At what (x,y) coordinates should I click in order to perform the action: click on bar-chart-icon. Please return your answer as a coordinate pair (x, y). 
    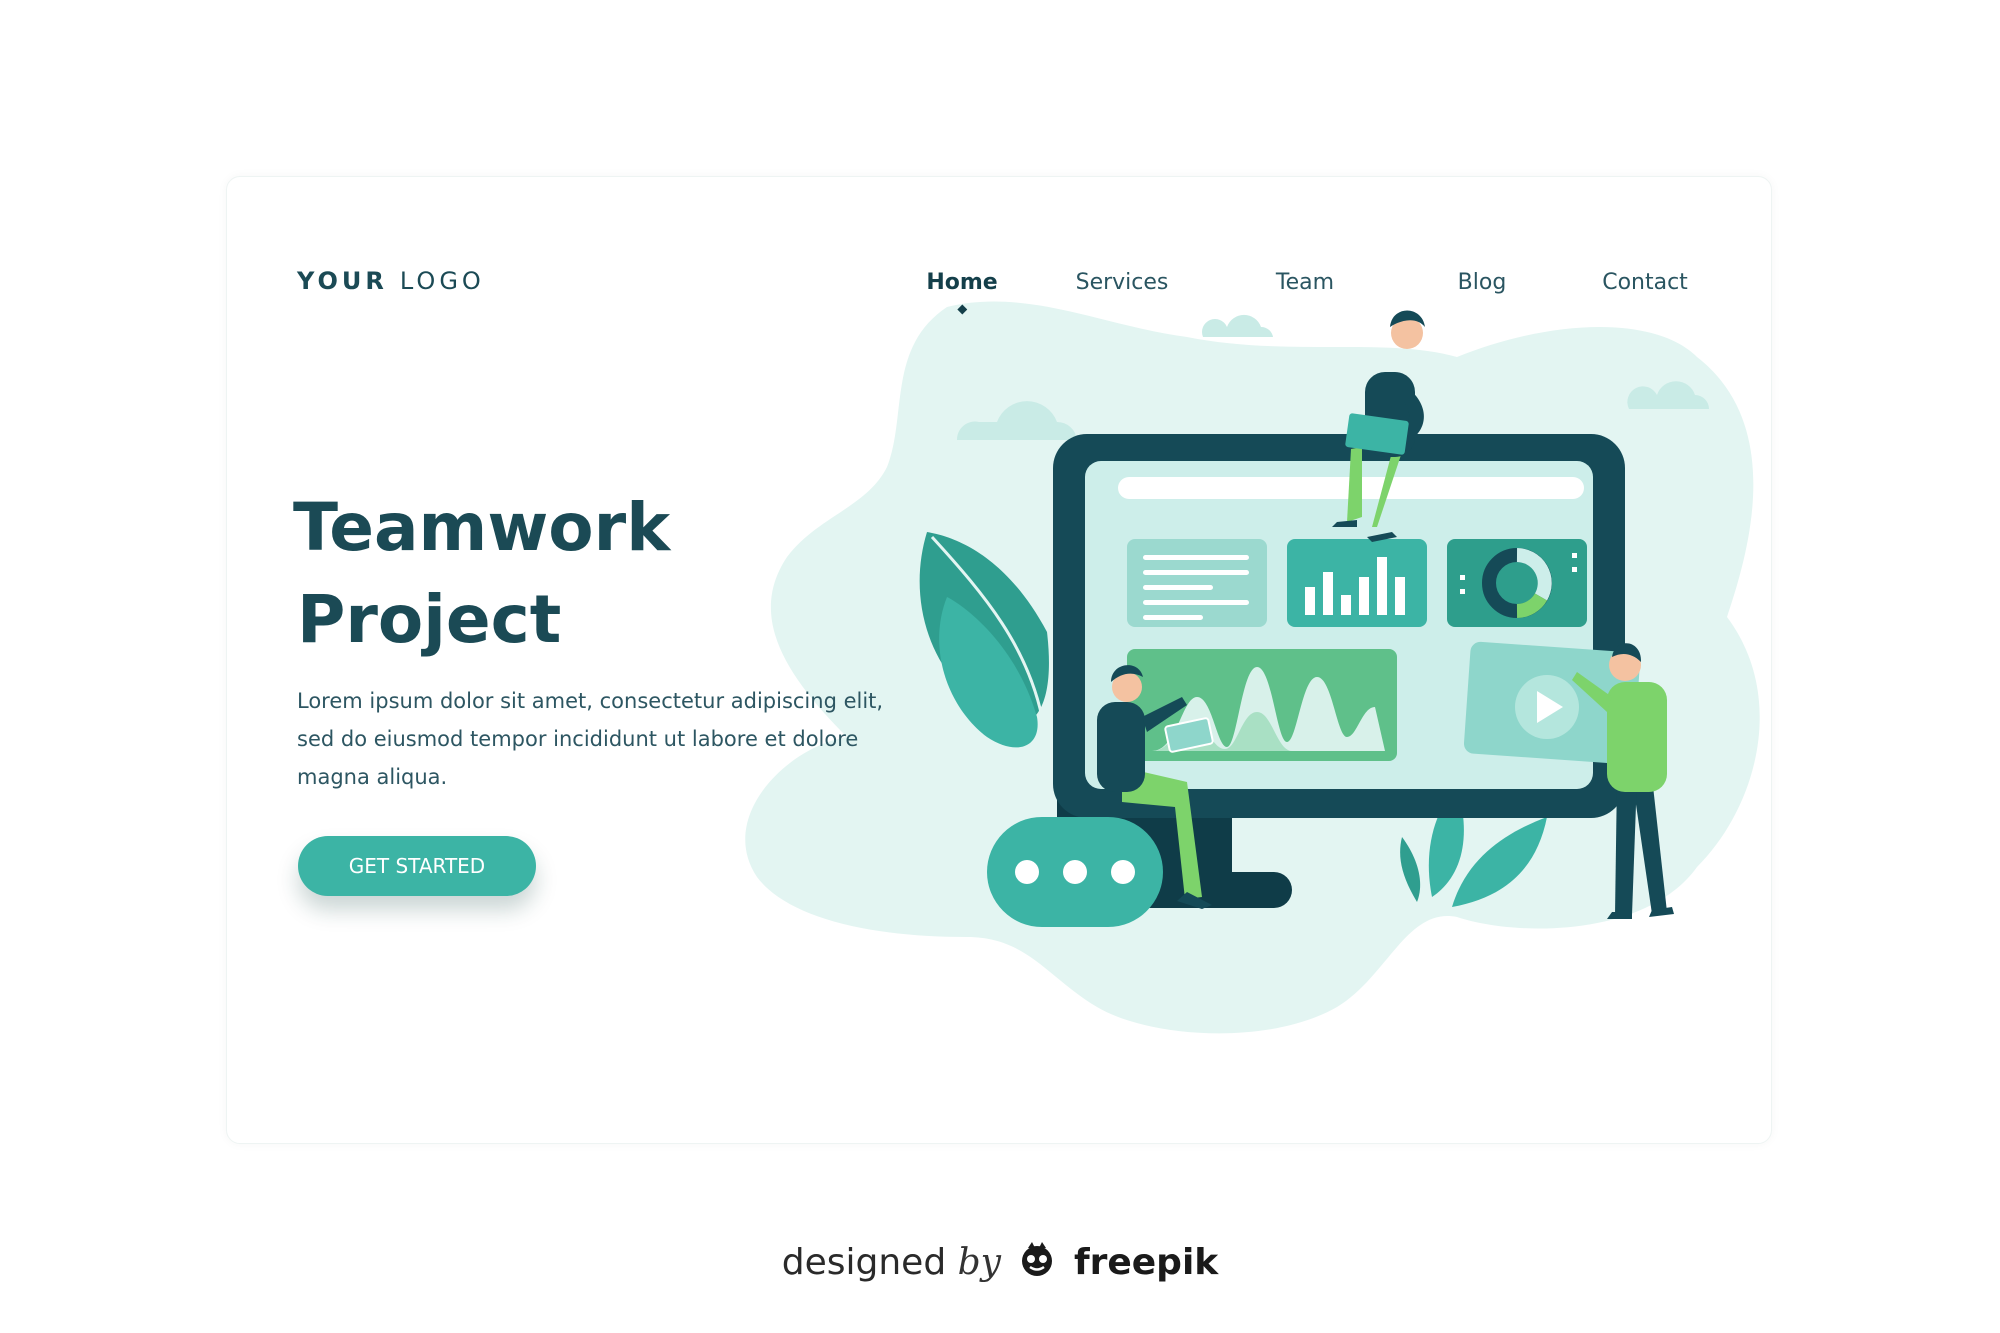
    Looking at the image, I should click on (1357, 583).